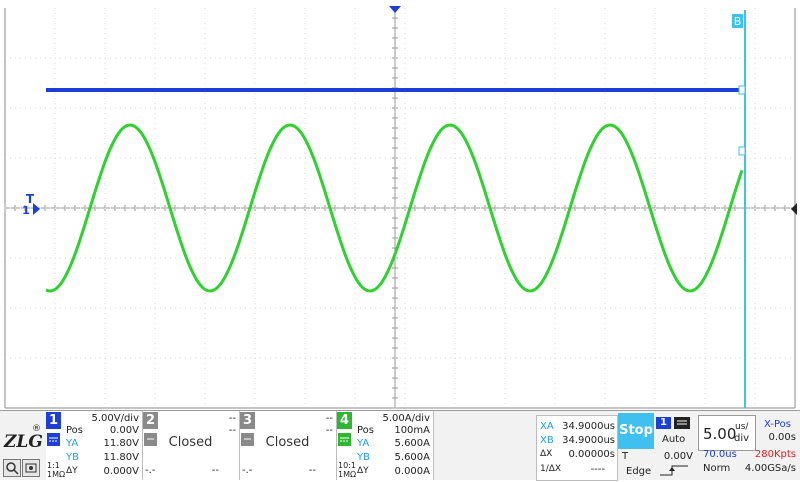  I want to click on ch2-foot-left: -.-, so click(150, 470).